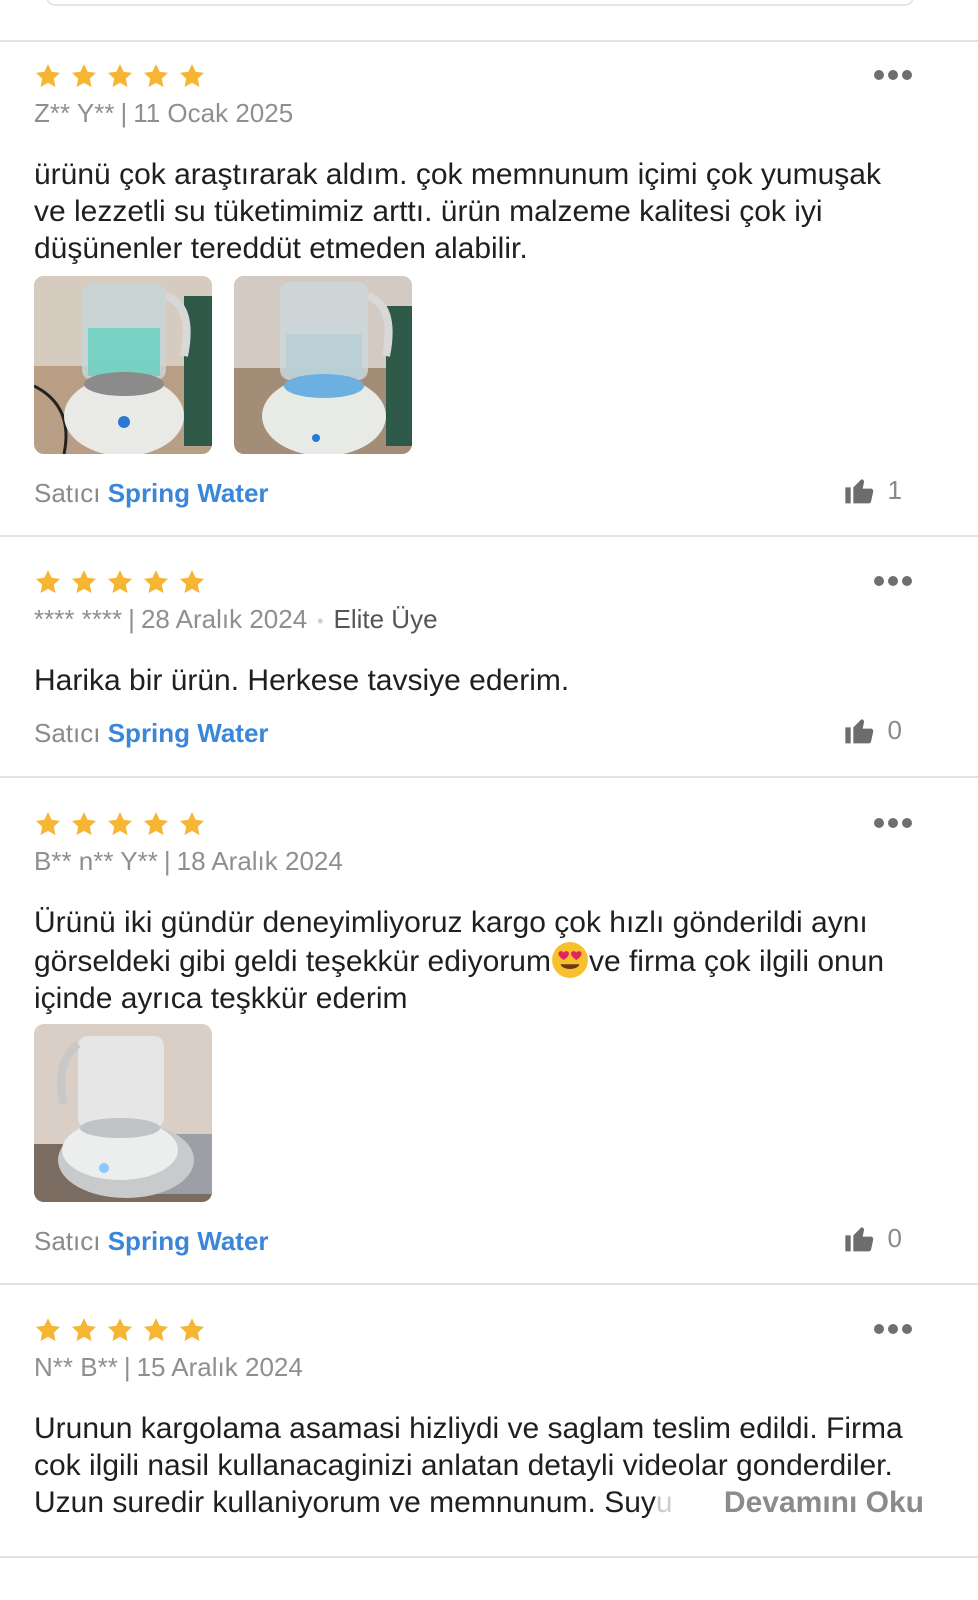 Image resolution: width=978 pixels, height=1600 pixels. What do you see at coordinates (78, 619) in the screenshot?
I see `review-author: **** ****` at bounding box center [78, 619].